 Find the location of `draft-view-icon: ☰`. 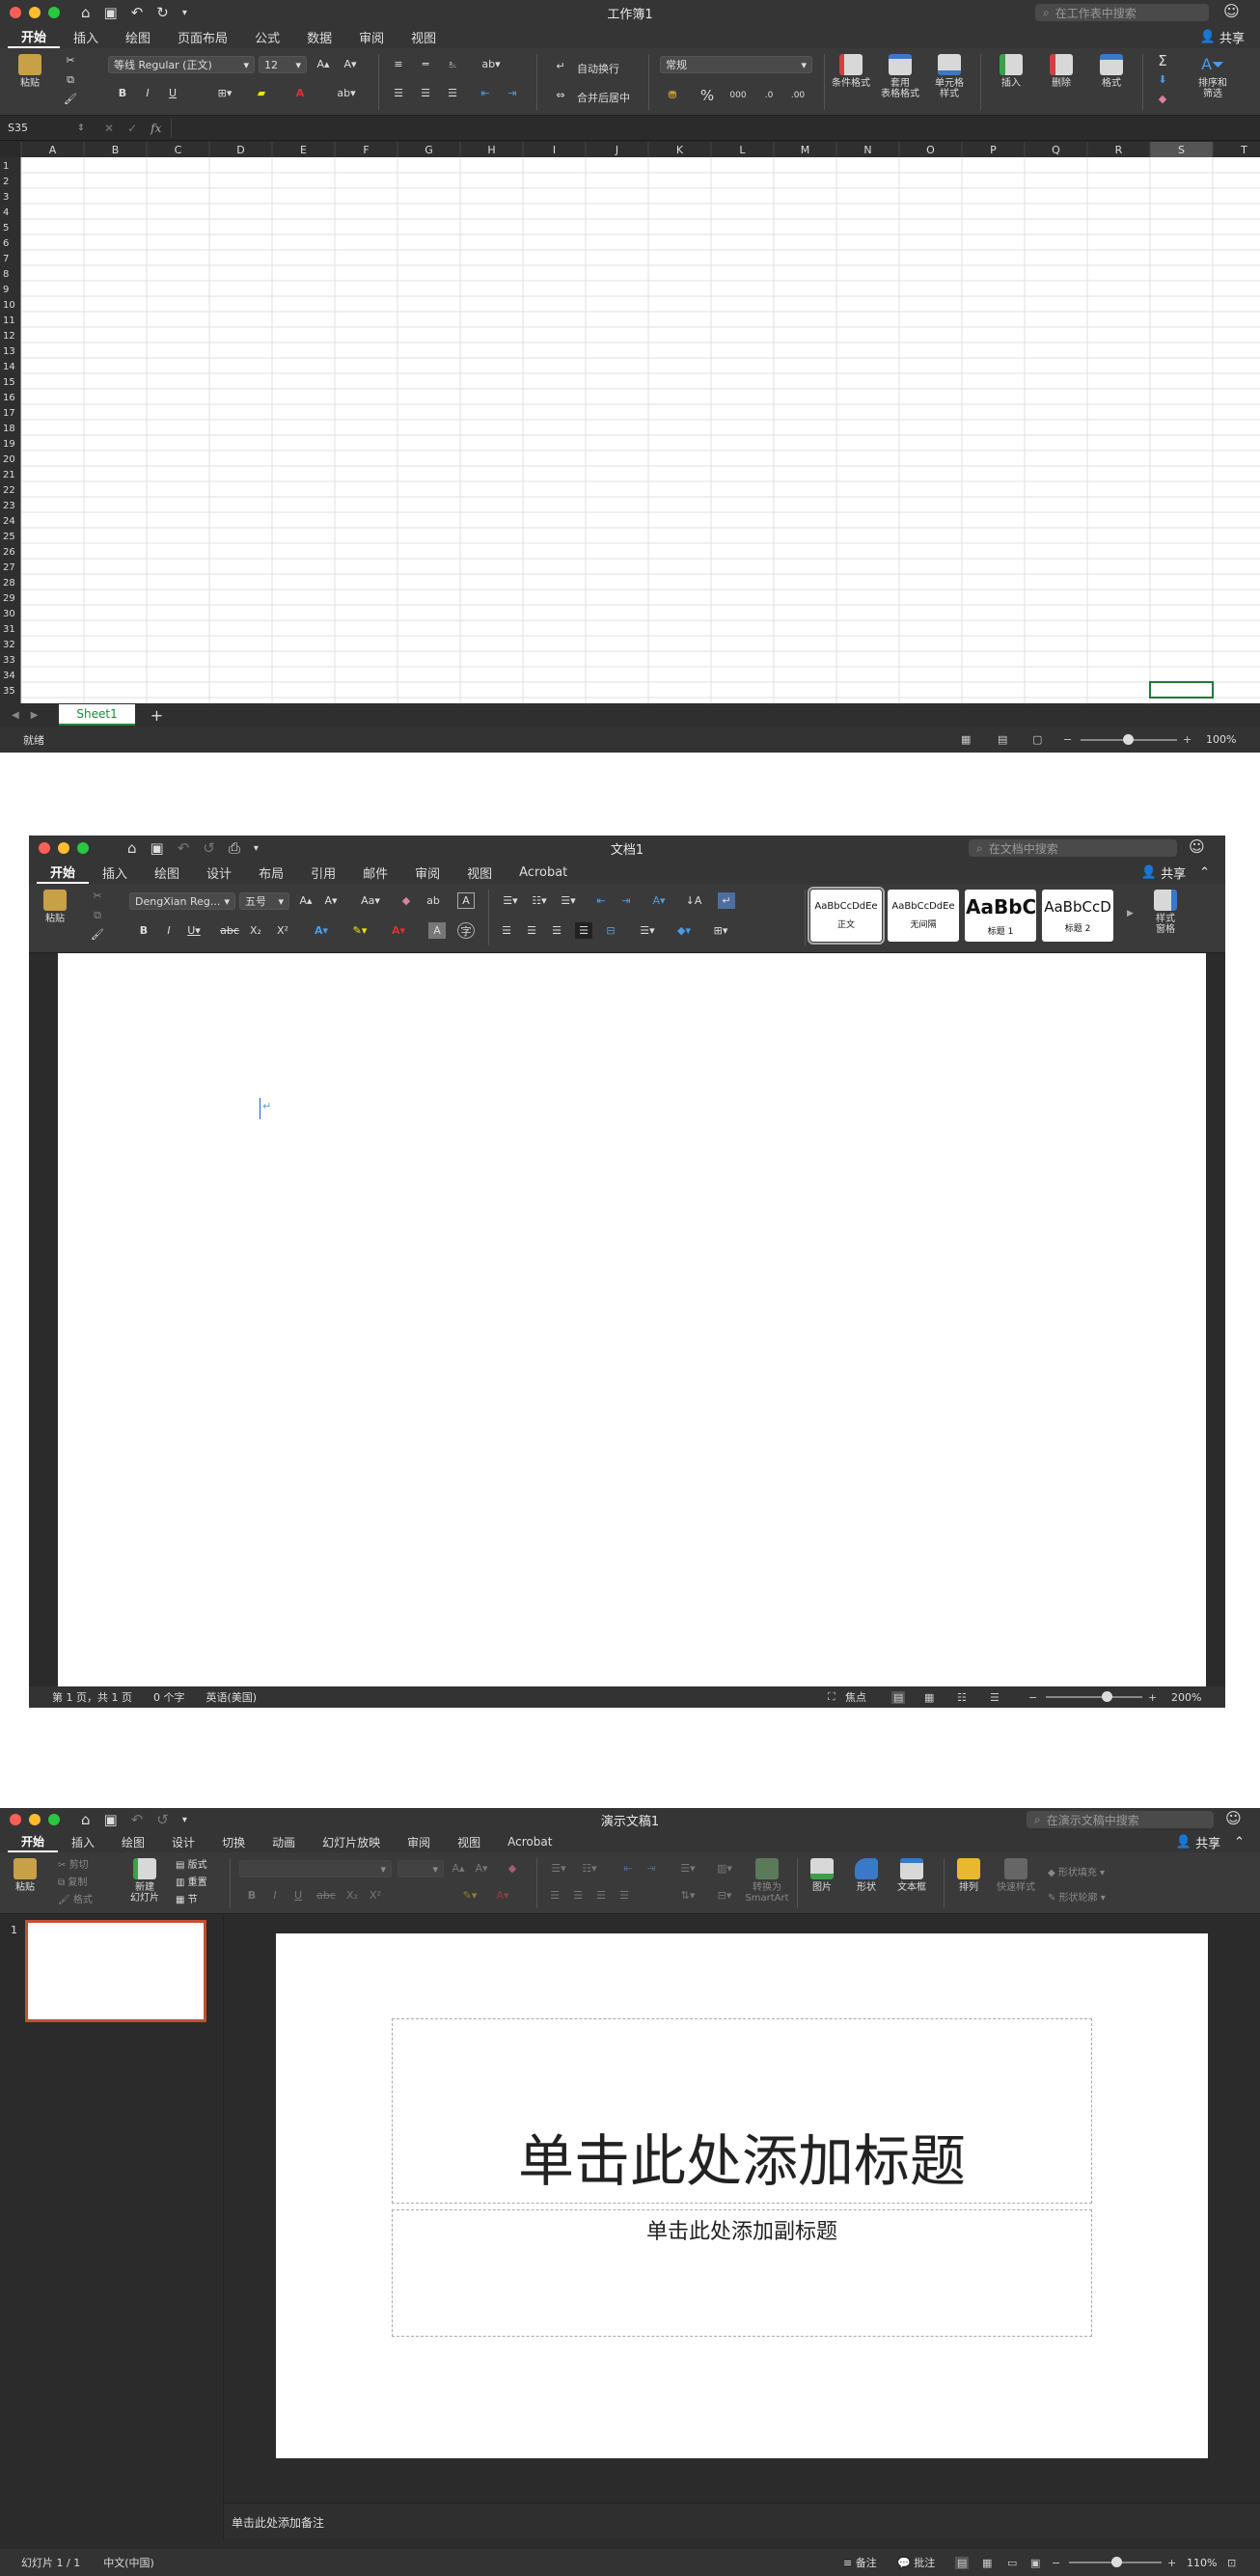

draft-view-icon: ☰ is located at coordinates (995, 1697).